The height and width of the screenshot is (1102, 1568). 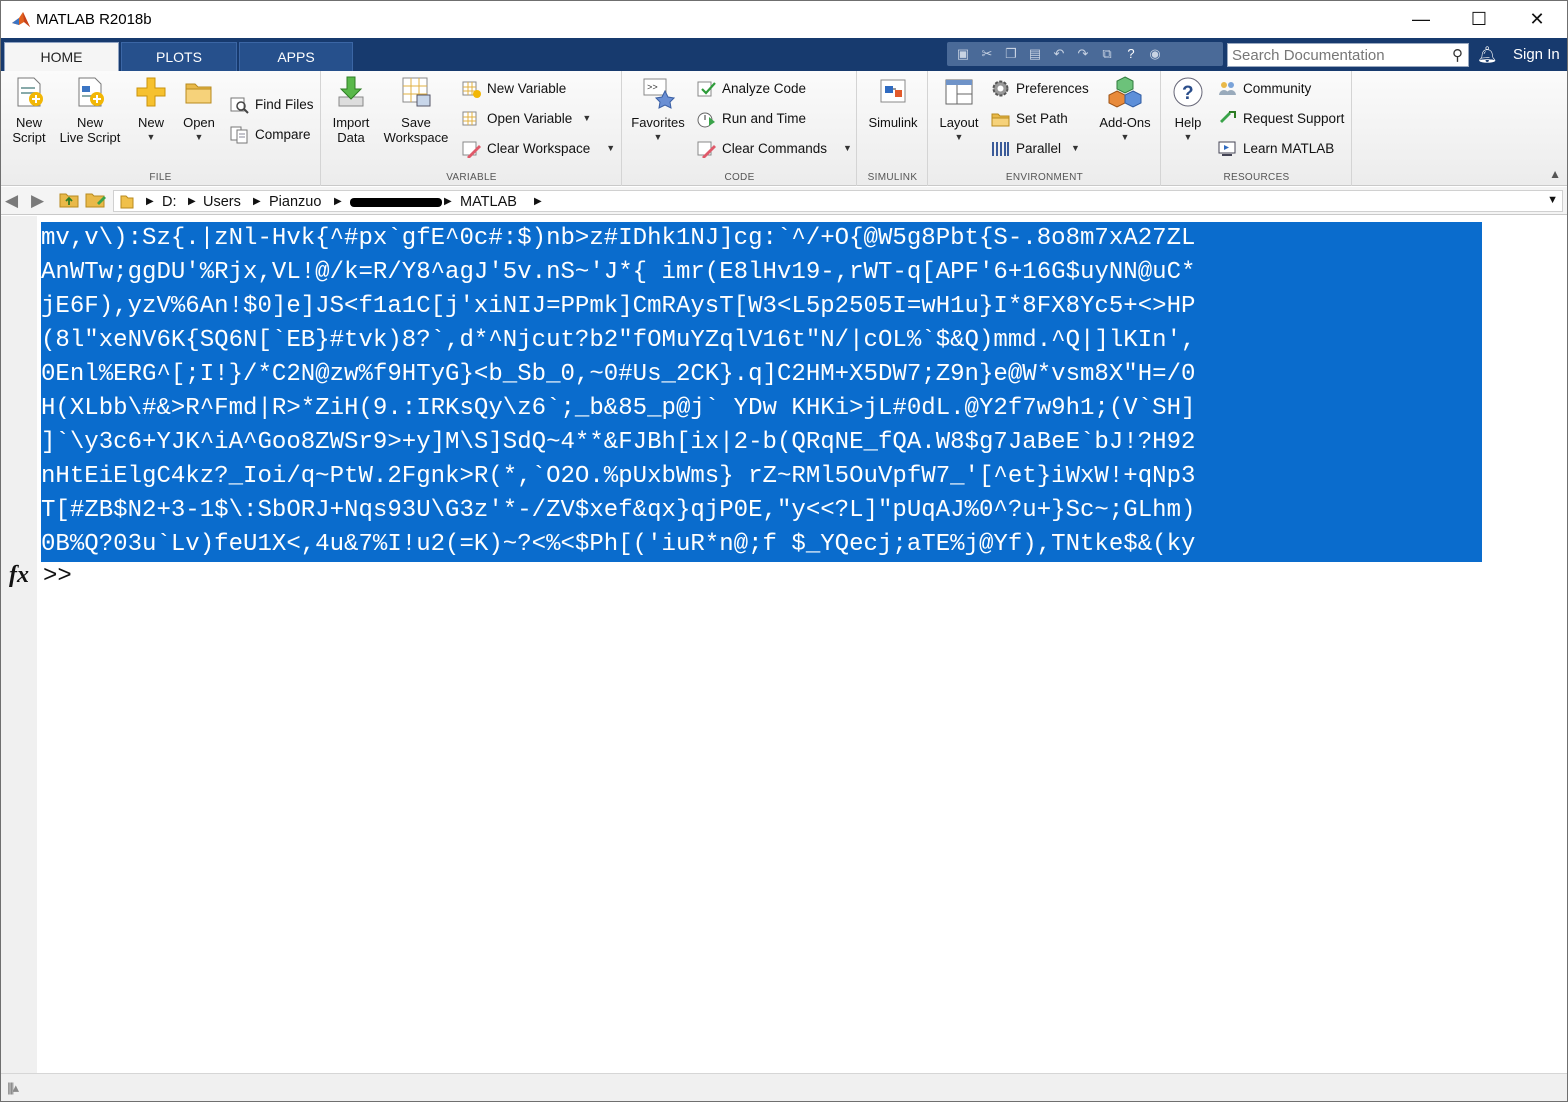 What do you see at coordinates (416, 122) in the screenshot?
I see `save-workspace-label-1: Save` at bounding box center [416, 122].